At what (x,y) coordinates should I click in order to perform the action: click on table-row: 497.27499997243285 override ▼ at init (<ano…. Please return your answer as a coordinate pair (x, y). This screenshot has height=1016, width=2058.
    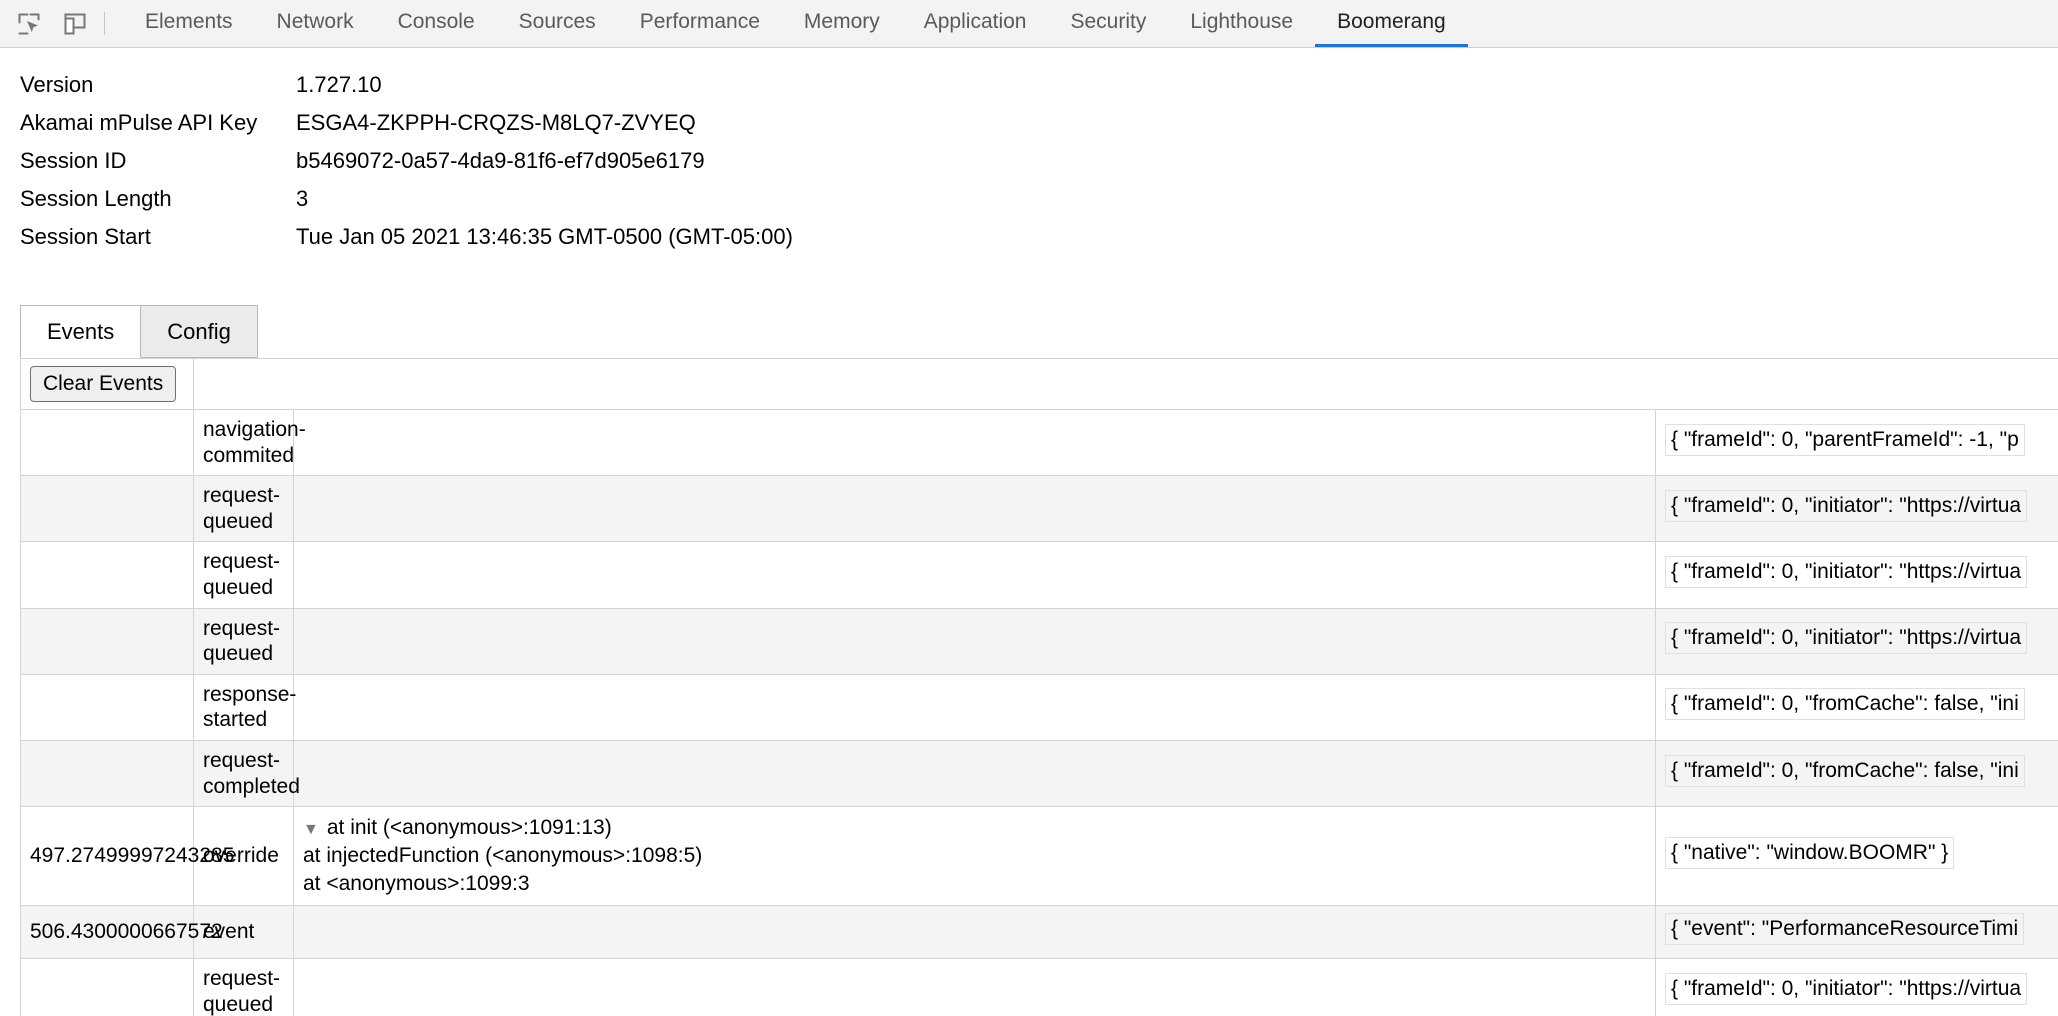
    Looking at the image, I should click on (1039, 856).